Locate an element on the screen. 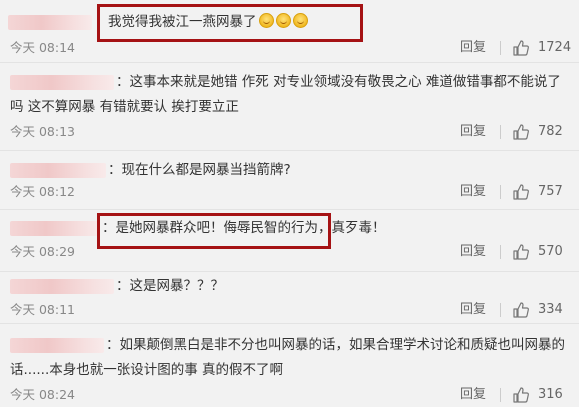 The height and width of the screenshot is (407, 579). comment-text-continued: 话......本身也就一张设计图的事 真的假不了啊 is located at coordinates (147, 370).